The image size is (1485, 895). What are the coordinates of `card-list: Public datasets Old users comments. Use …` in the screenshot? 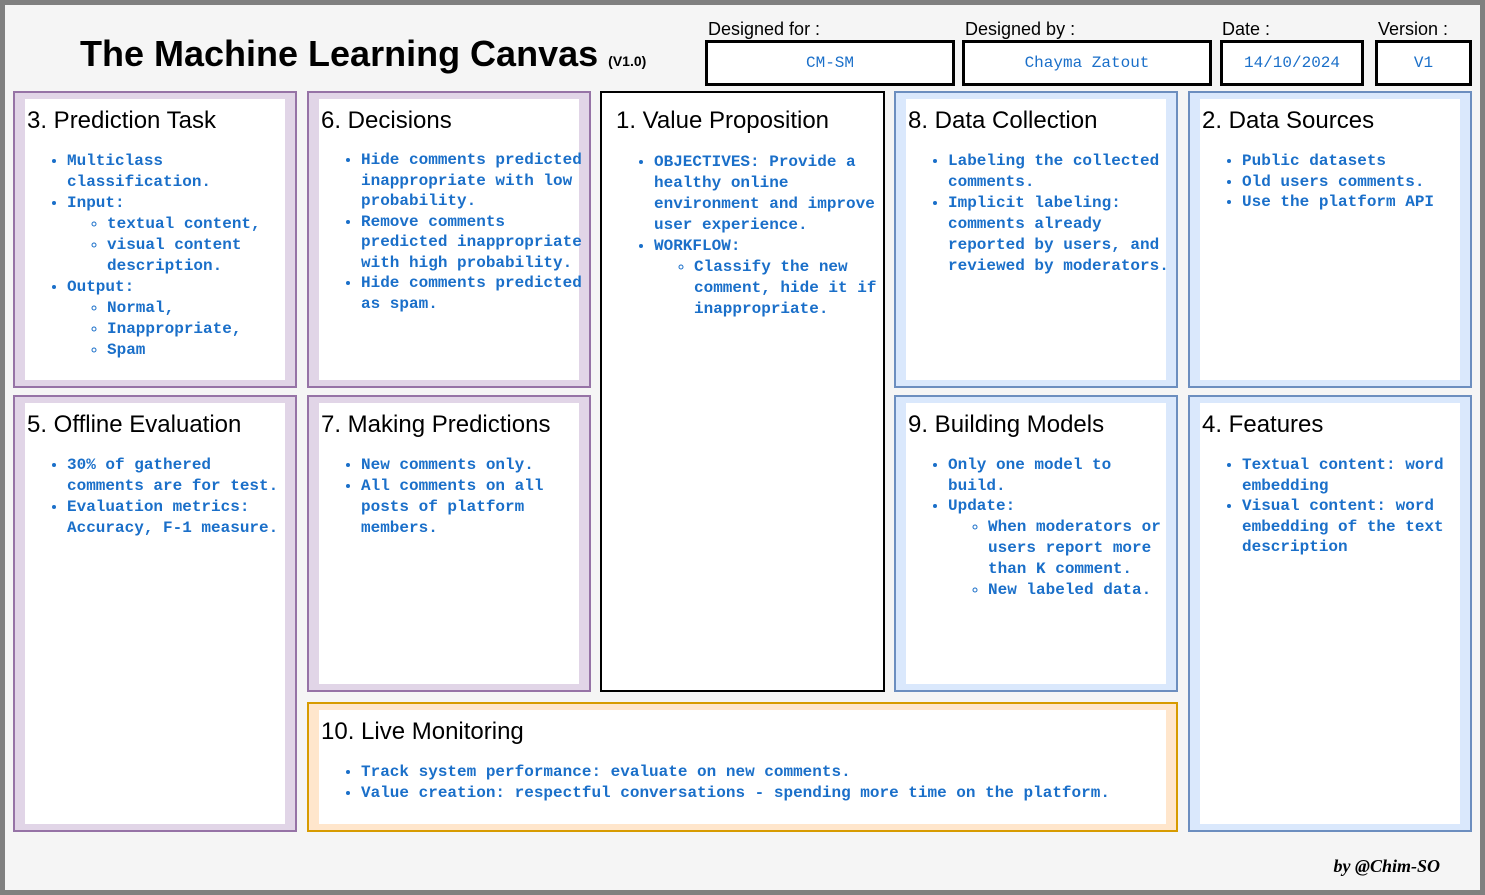 It's located at (1354, 182).